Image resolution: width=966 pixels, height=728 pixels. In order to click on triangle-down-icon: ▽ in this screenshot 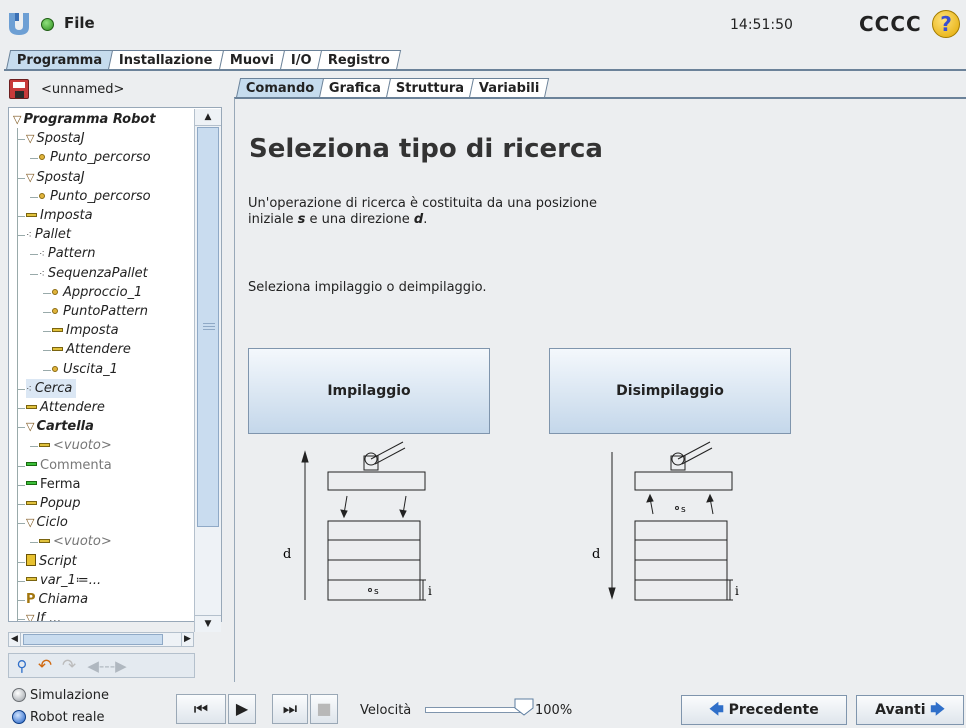, I will do `click(30, 427)`.